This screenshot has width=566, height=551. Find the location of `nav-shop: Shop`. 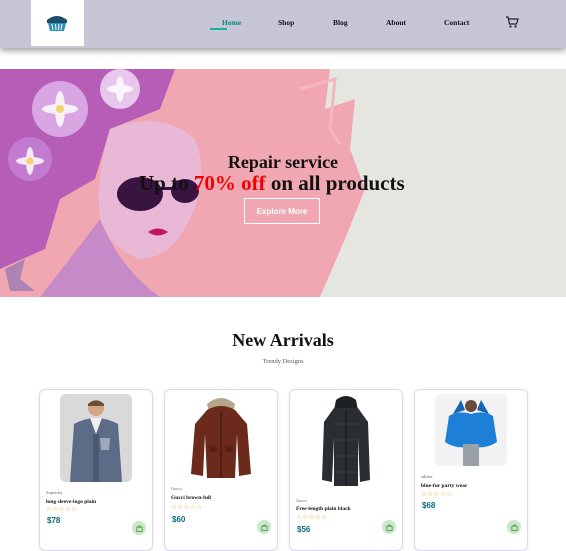

nav-shop: Shop is located at coordinates (286, 22).